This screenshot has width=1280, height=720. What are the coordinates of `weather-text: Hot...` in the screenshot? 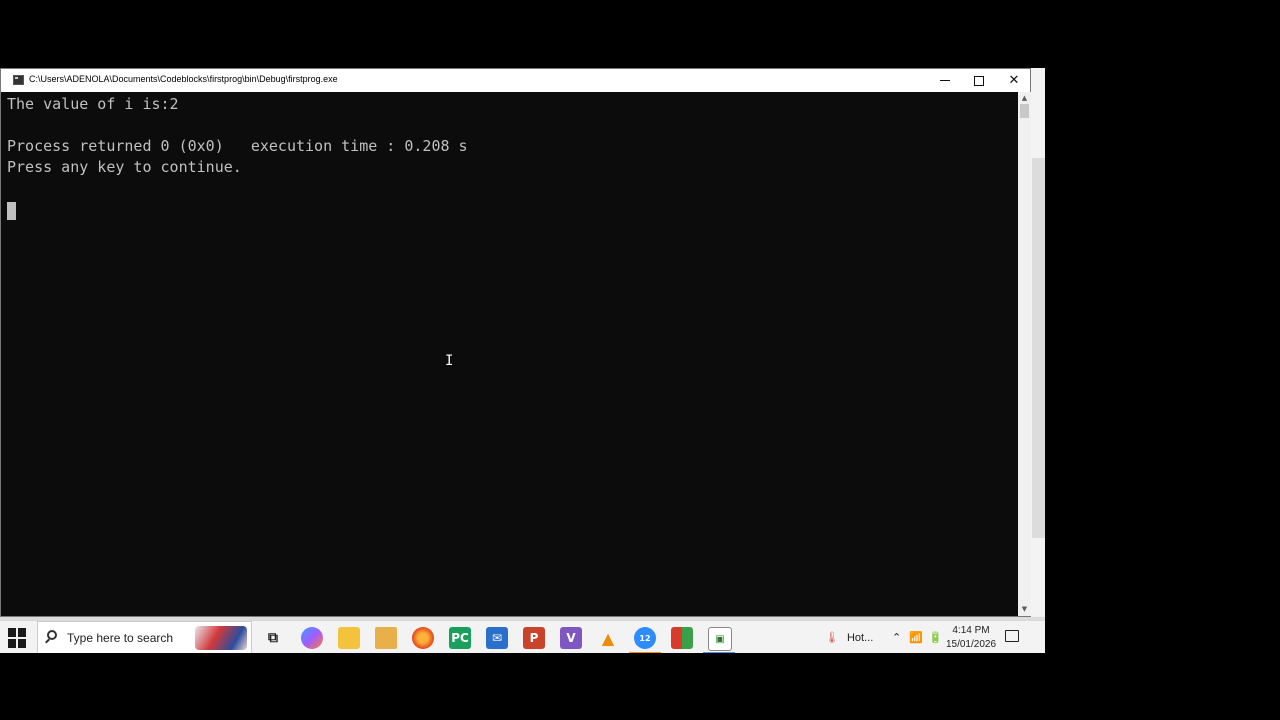 It's located at (860, 637).